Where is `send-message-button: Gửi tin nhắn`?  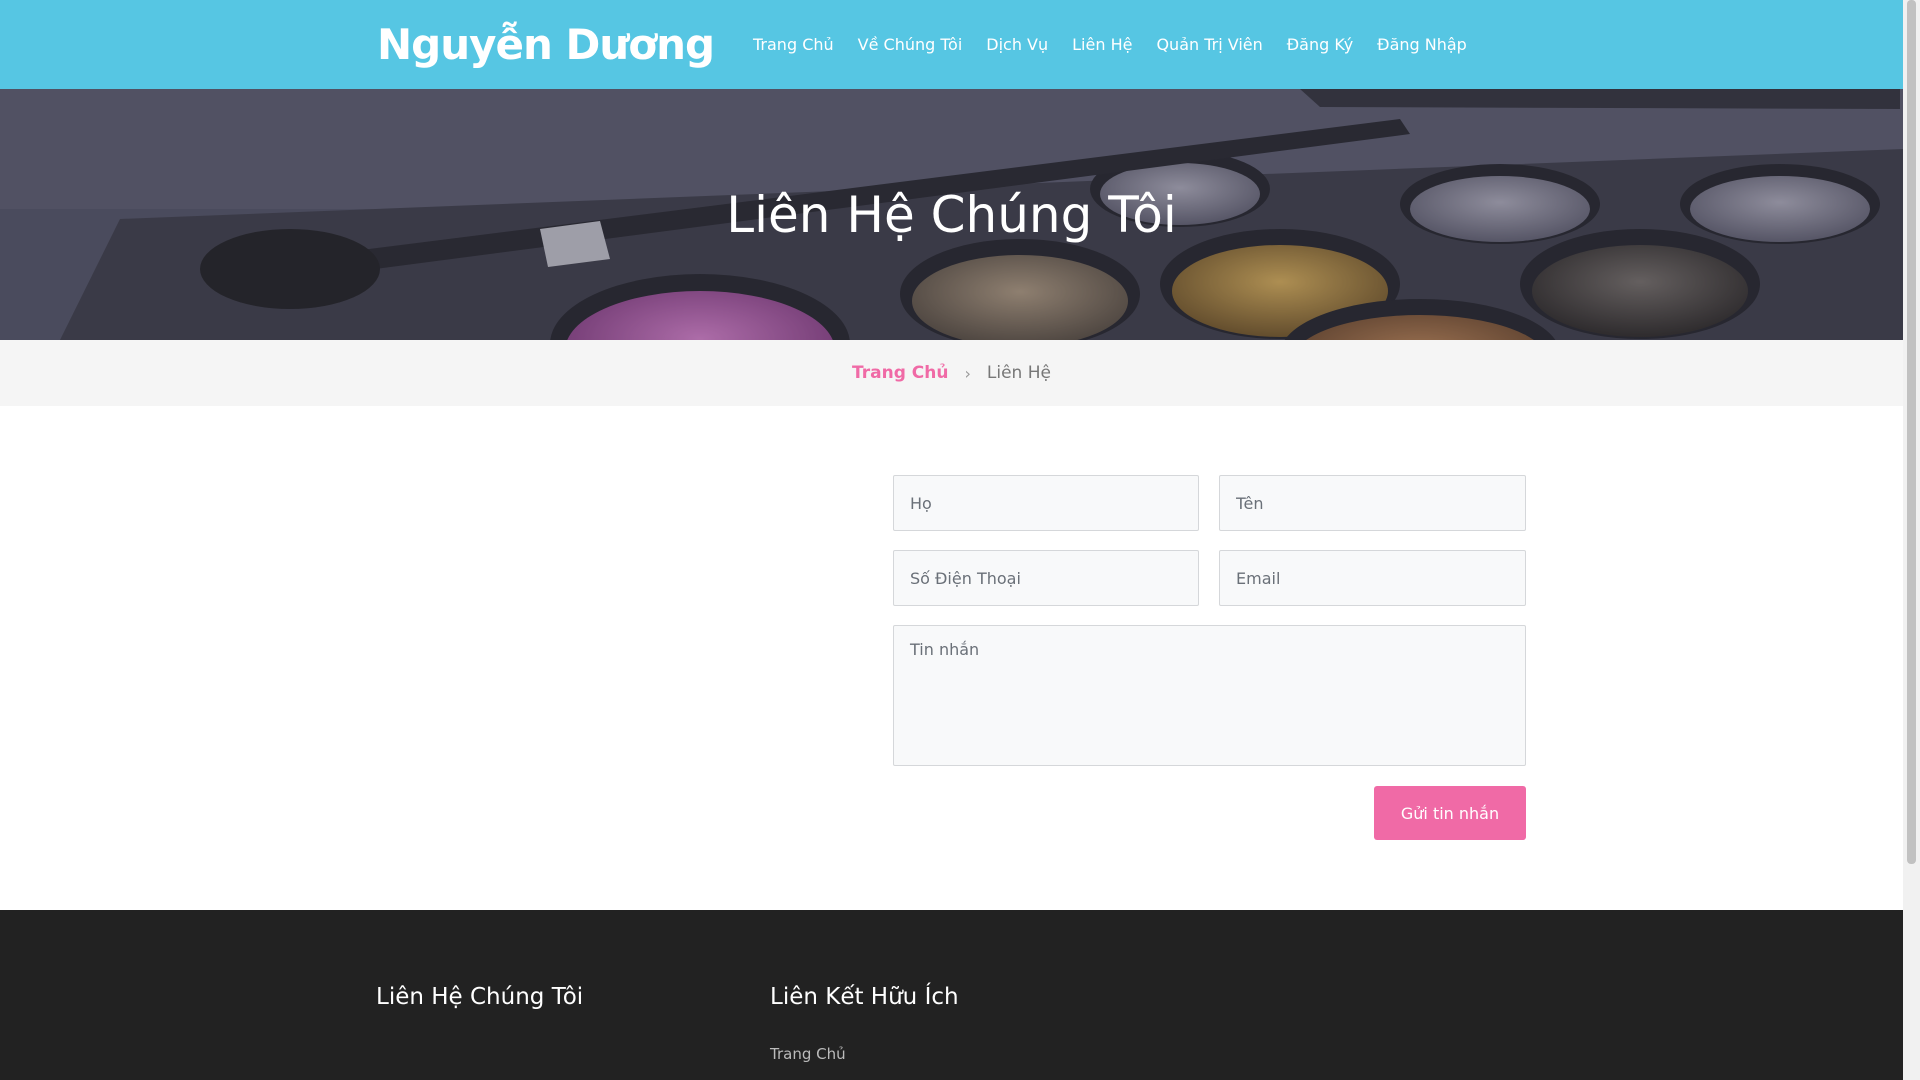
send-message-button: Gửi tin nhắn is located at coordinates (1450, 813).